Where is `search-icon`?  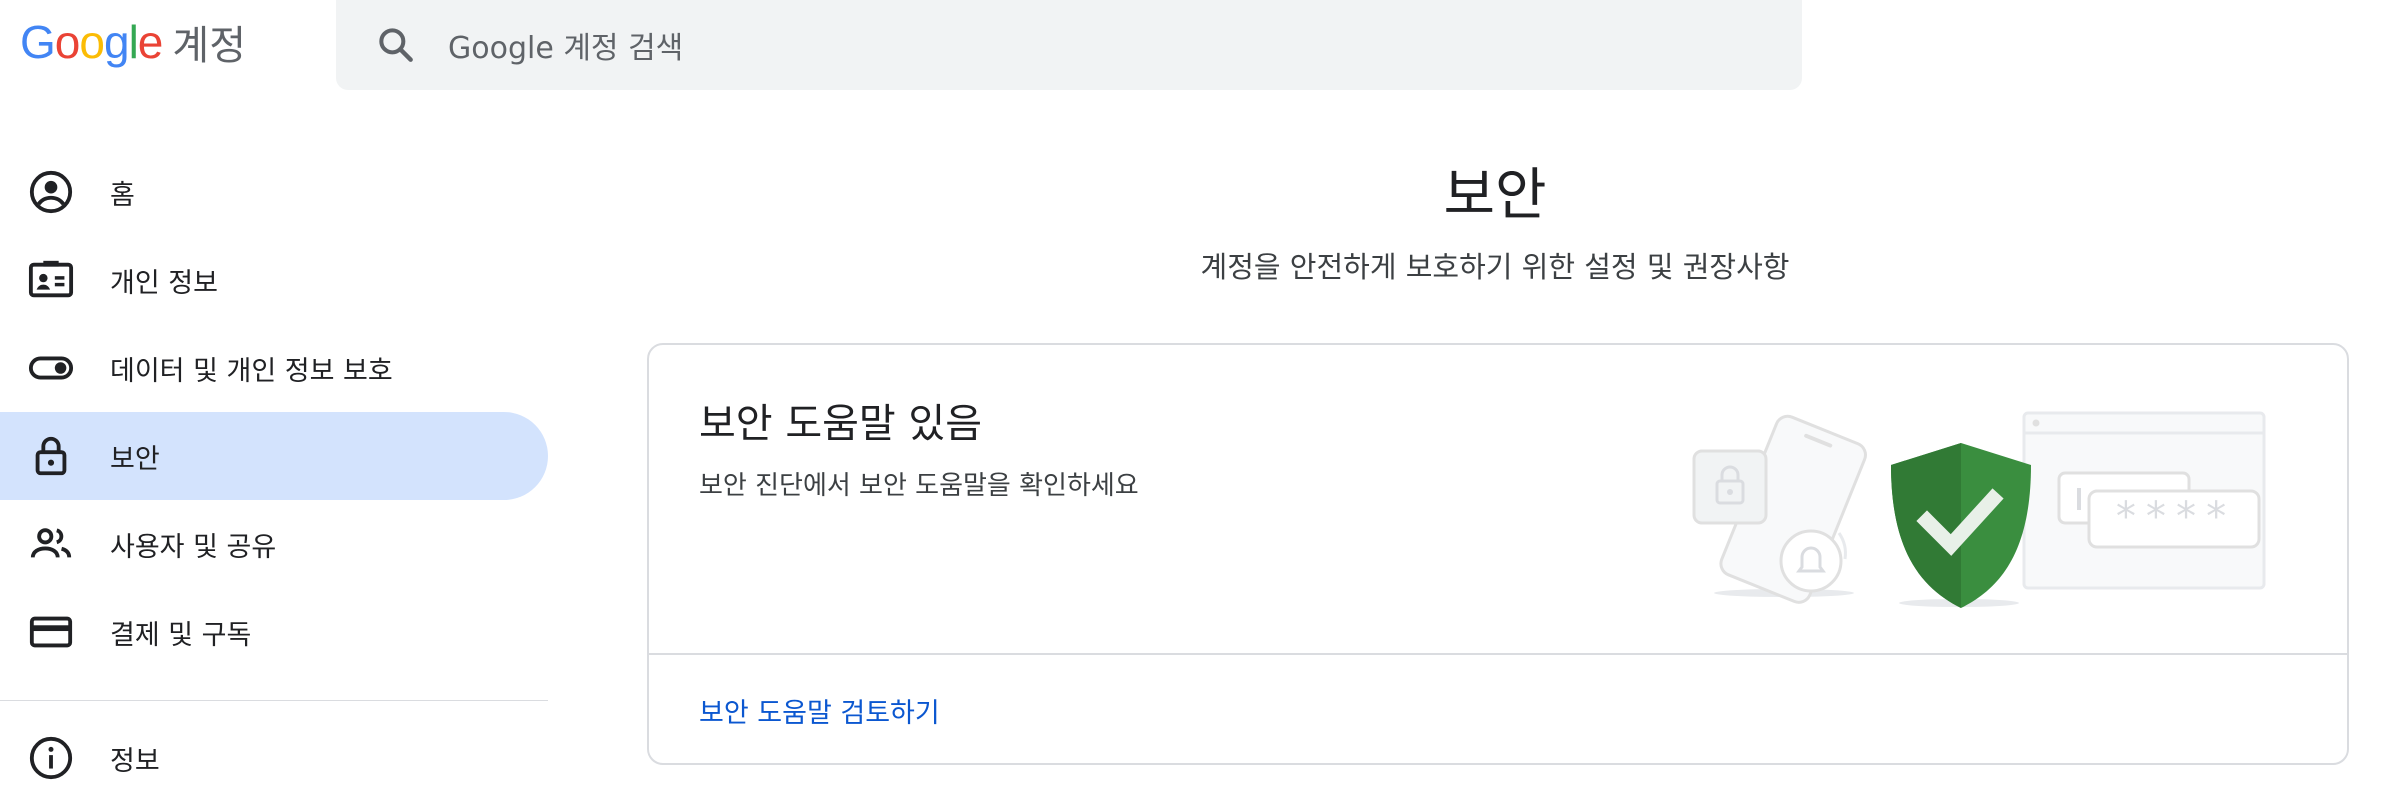
search-icon is located at coordinates (396, 45).